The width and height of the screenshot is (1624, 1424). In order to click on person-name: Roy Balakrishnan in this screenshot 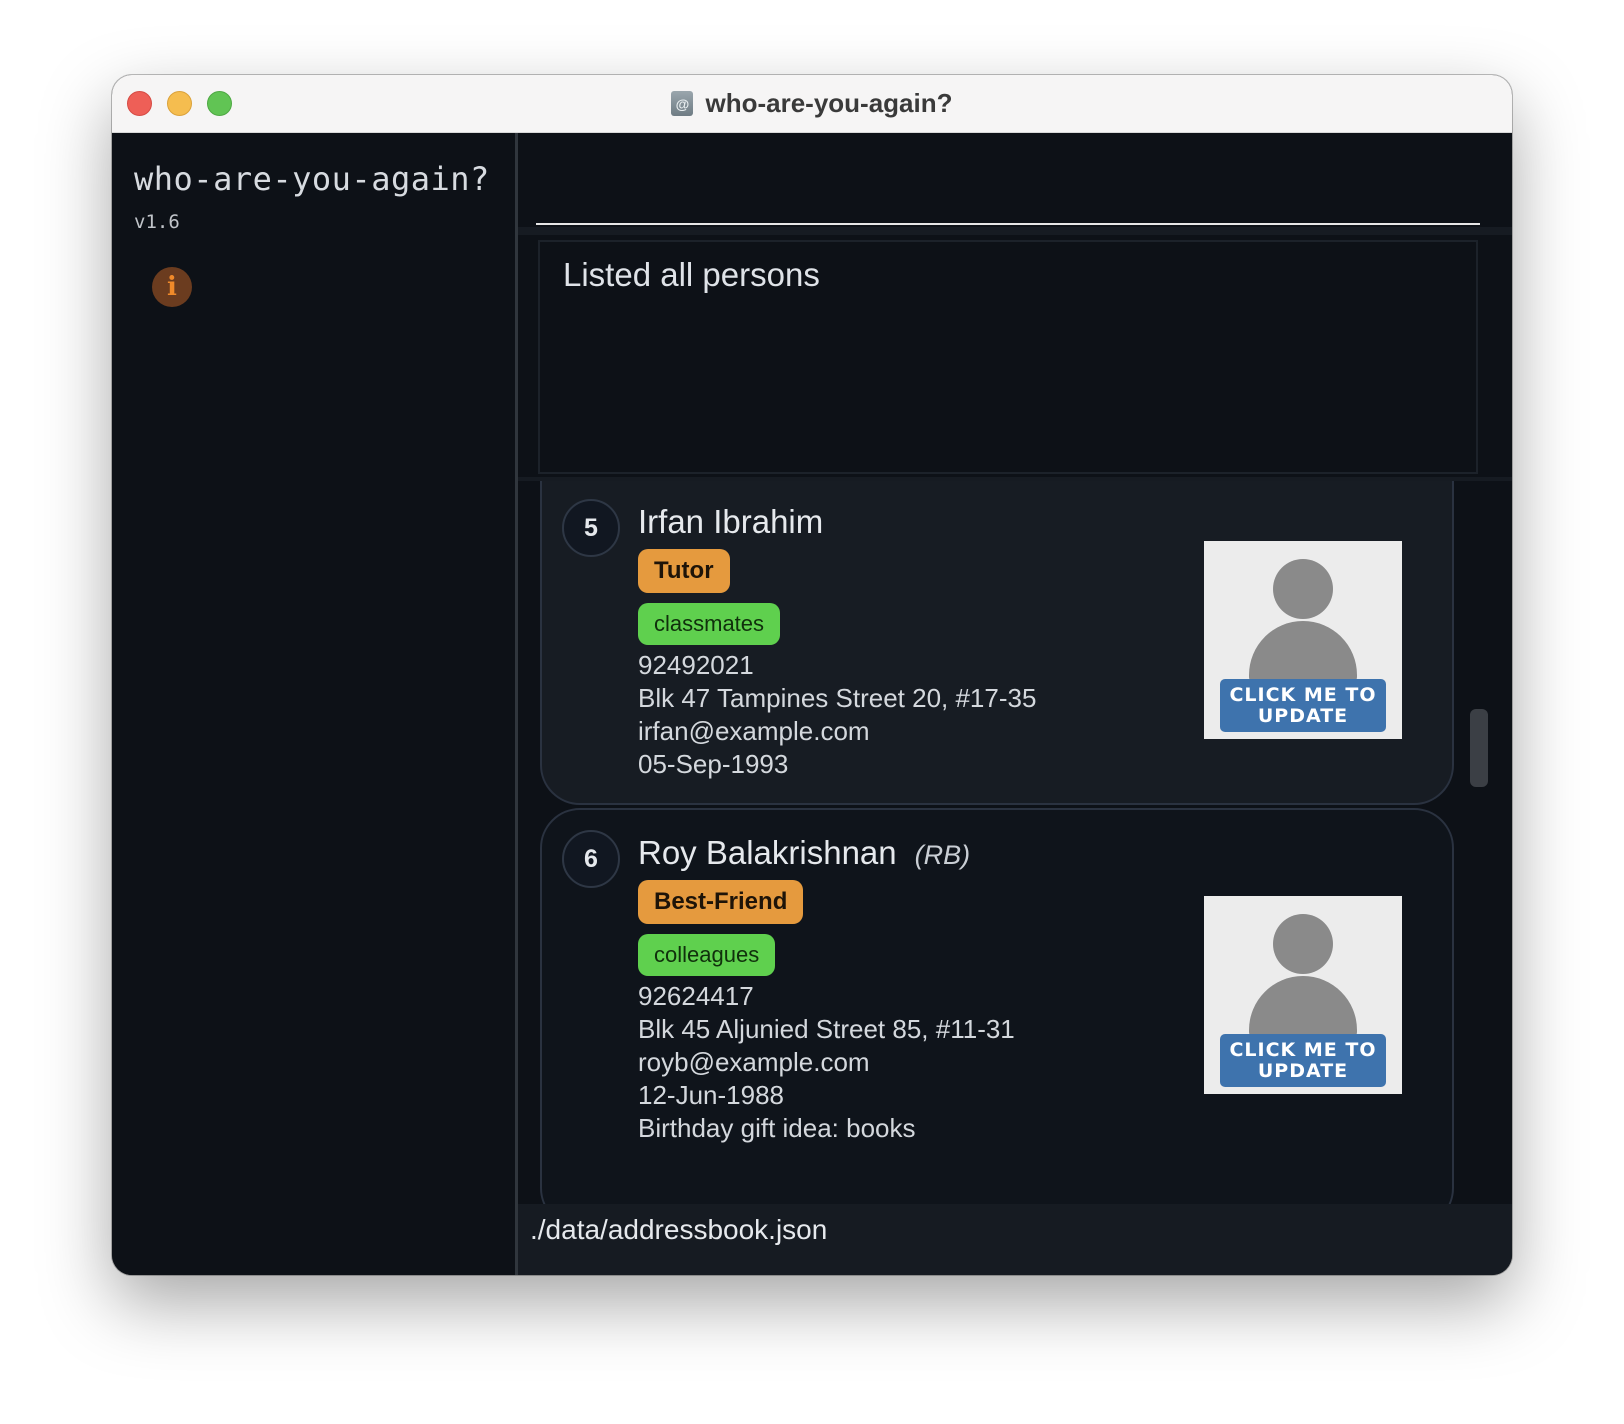, I will do `click(767, 852)`.